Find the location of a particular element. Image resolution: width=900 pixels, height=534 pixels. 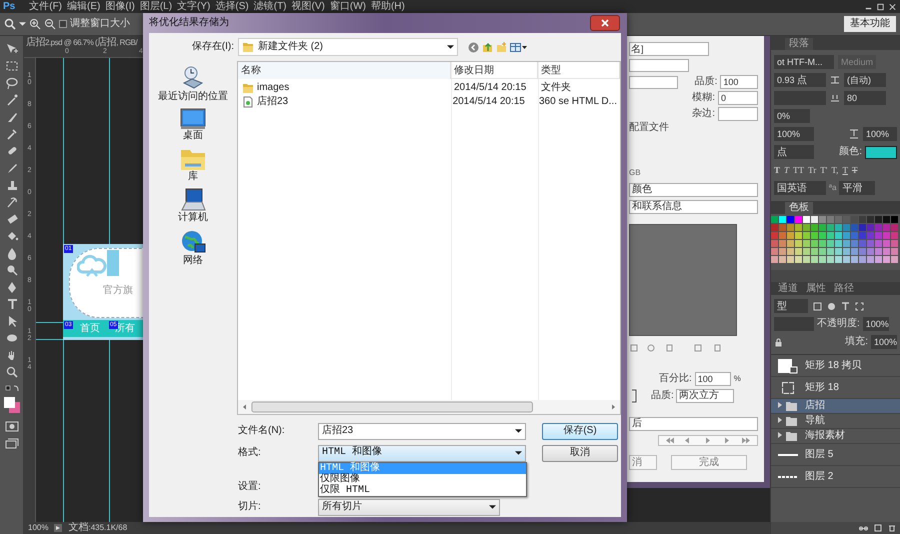

computer-icon is located at coordinates (193, 200).